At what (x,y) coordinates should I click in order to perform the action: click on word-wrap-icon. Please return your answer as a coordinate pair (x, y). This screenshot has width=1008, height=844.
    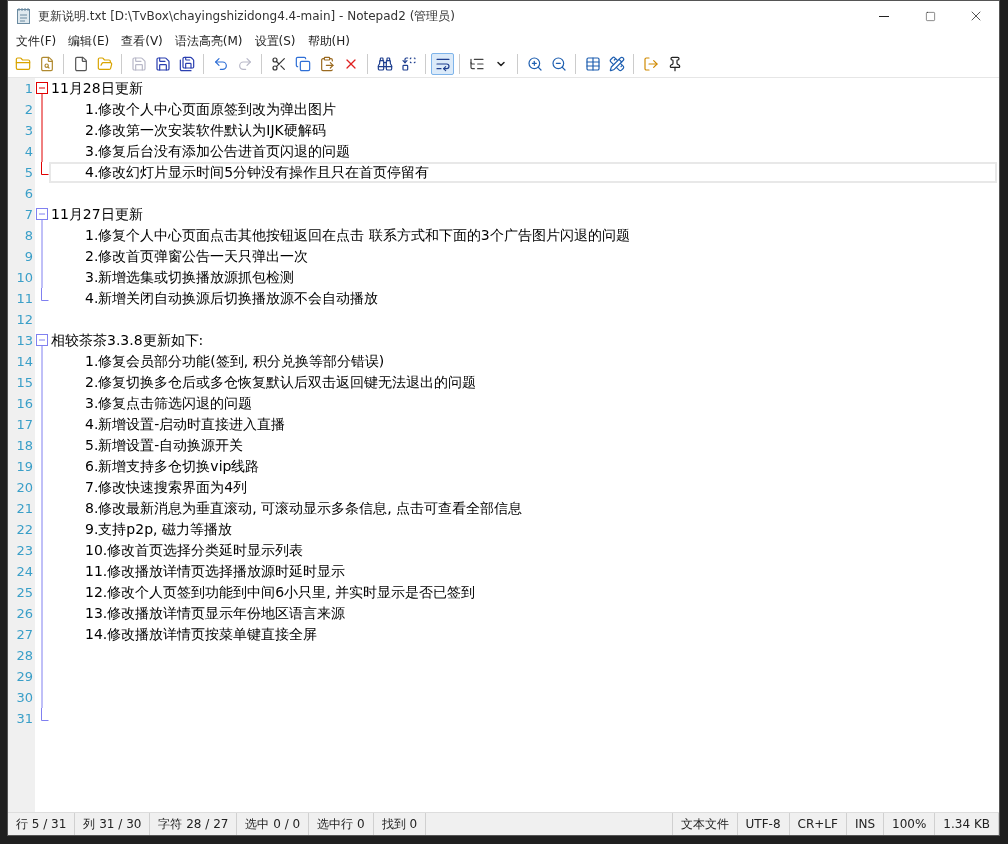
    Looking at the image, I should click on (442, 64).